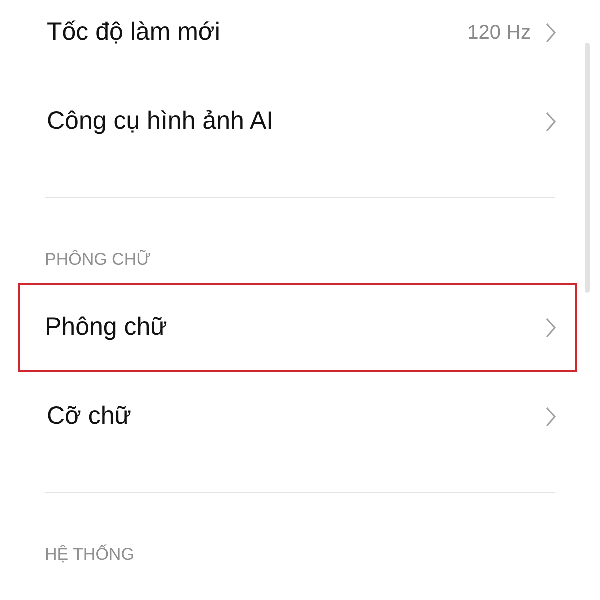  Describe the element at coordinates (499, 33) in the screenshot. I see `row-value: 120 Hz` at that location.